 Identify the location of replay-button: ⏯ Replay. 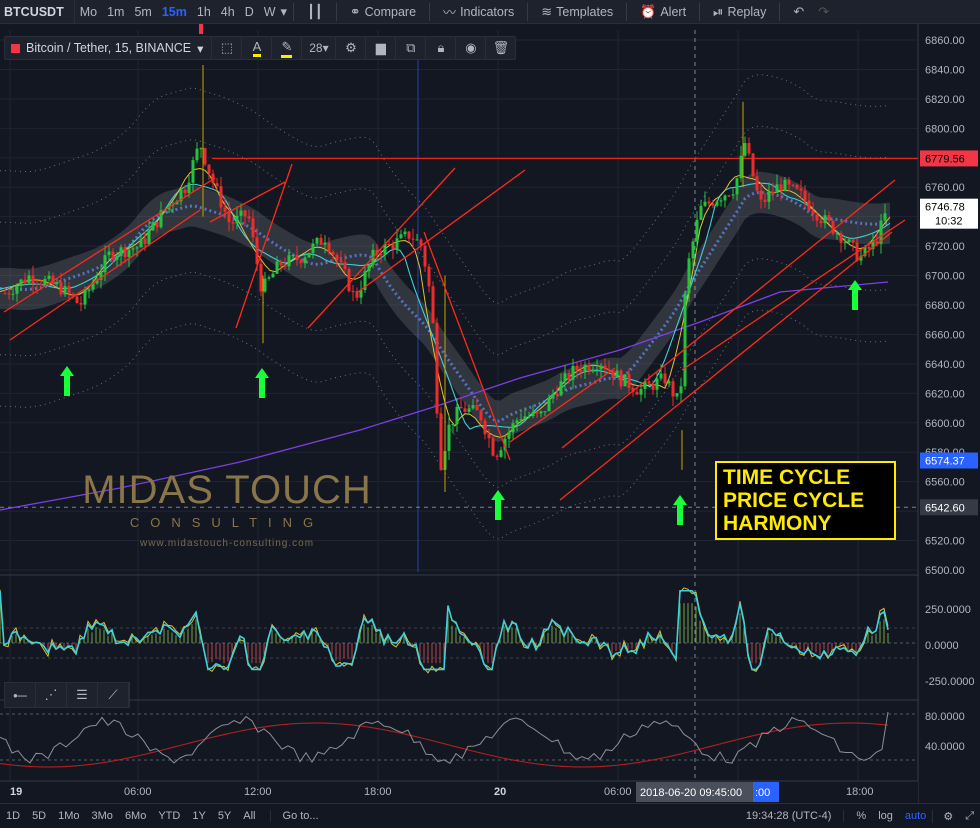
(739, 12).